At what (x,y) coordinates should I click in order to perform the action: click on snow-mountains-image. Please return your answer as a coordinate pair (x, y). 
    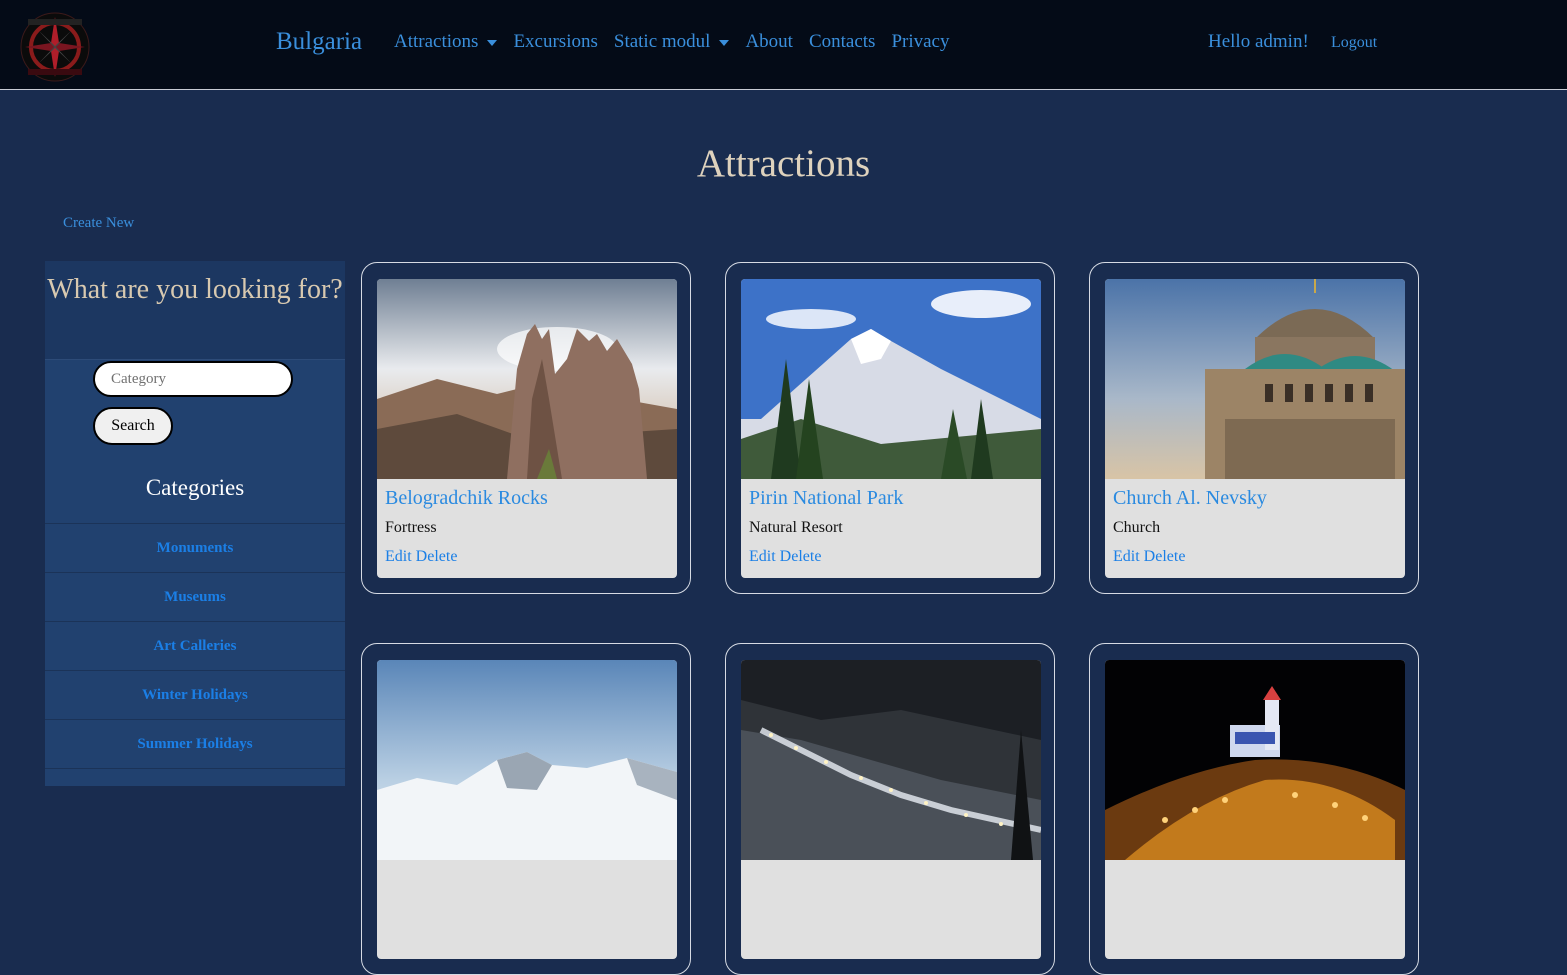
    Looking at the image, I should click on (527, 760).